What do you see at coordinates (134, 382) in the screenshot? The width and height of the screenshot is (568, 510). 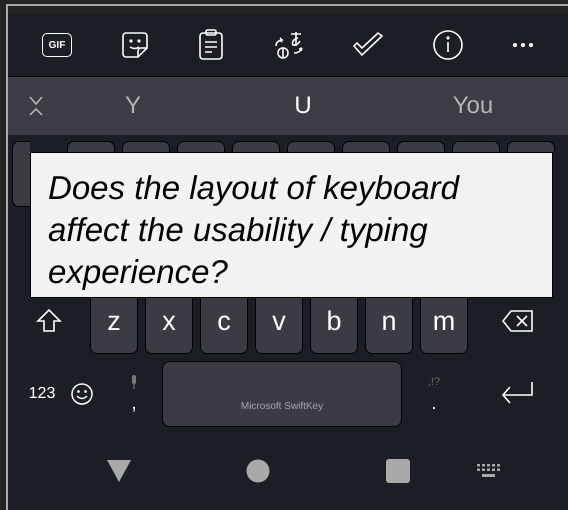 I see `microphone-icon` at bounding box center [134, 382].